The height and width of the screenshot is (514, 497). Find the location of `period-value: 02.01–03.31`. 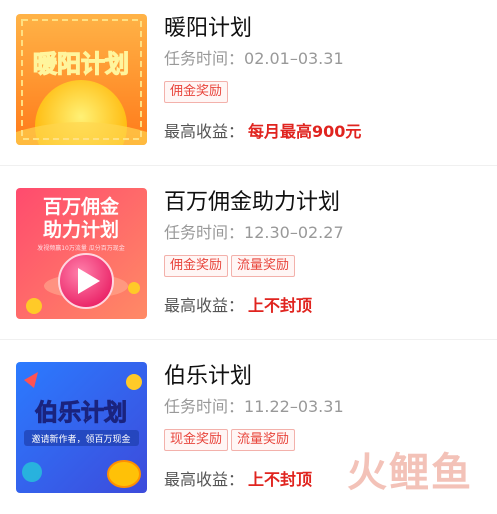

period-value: 02.01–03.31 is located at coordinates (294, 58).